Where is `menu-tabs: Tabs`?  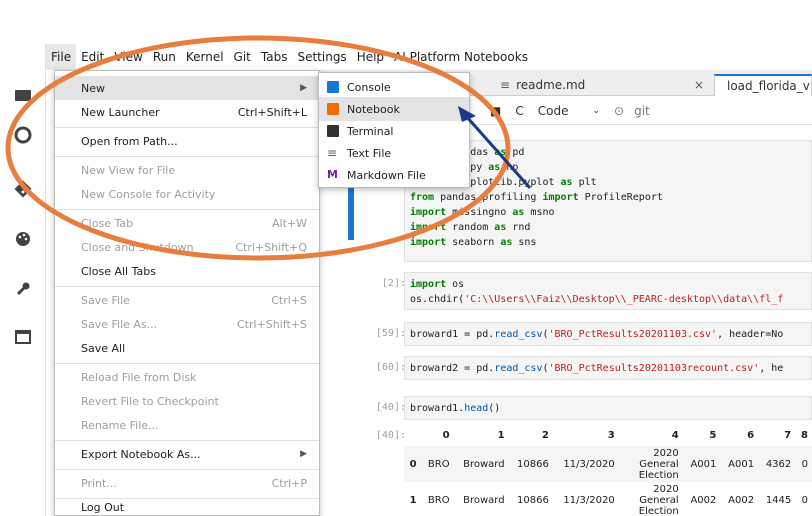 menu-tabs: Tabs is located at coordinates (274, 57).